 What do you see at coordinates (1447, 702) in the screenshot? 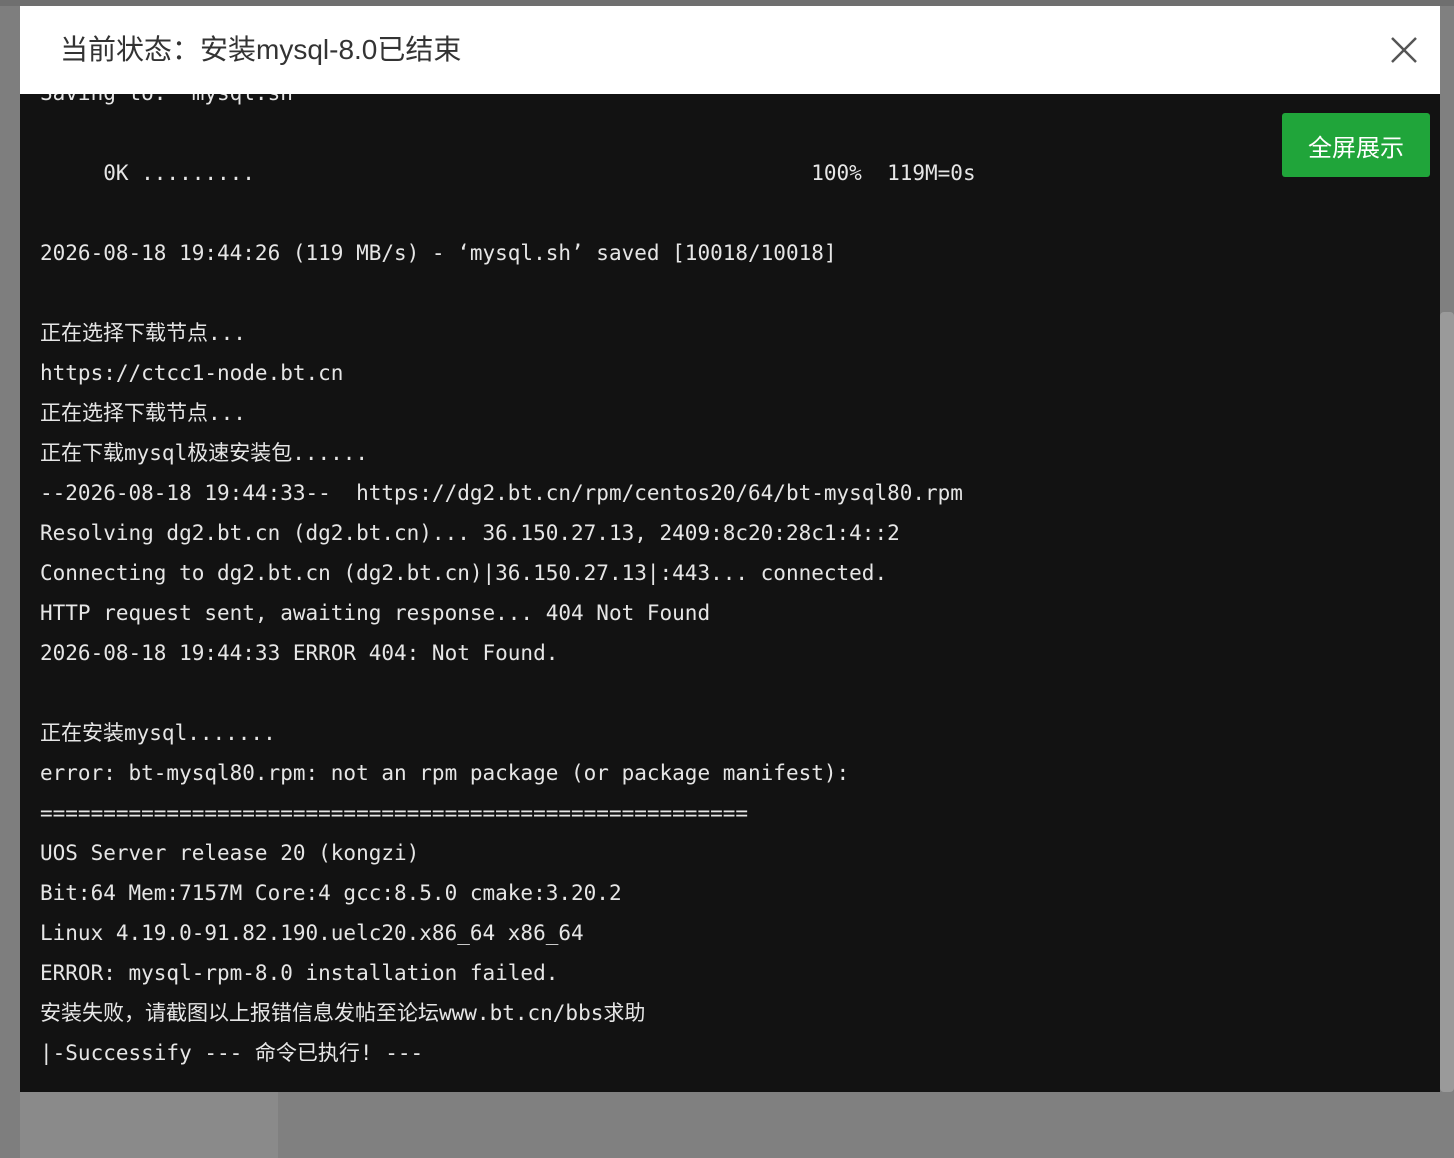
I see `page-scrollbar` at bounding box center [1447, 702].